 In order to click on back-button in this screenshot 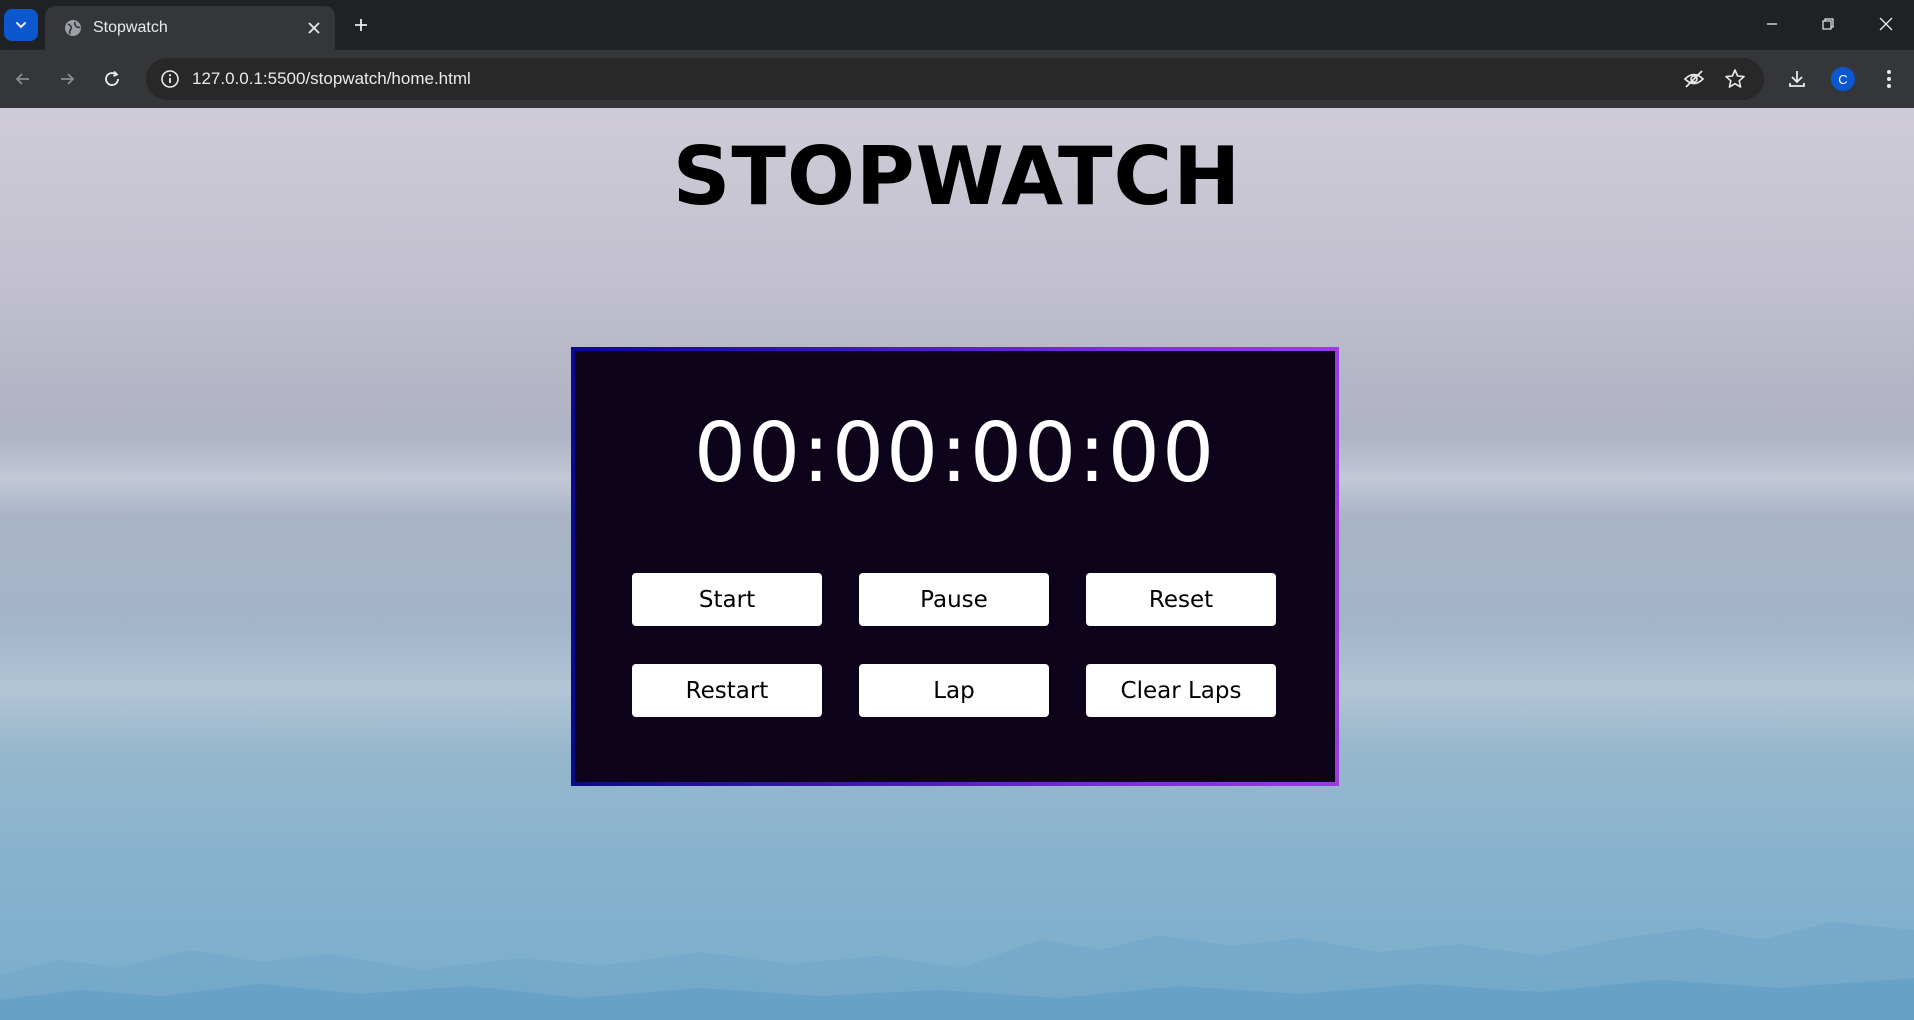, I will do `click(23, 79)`.